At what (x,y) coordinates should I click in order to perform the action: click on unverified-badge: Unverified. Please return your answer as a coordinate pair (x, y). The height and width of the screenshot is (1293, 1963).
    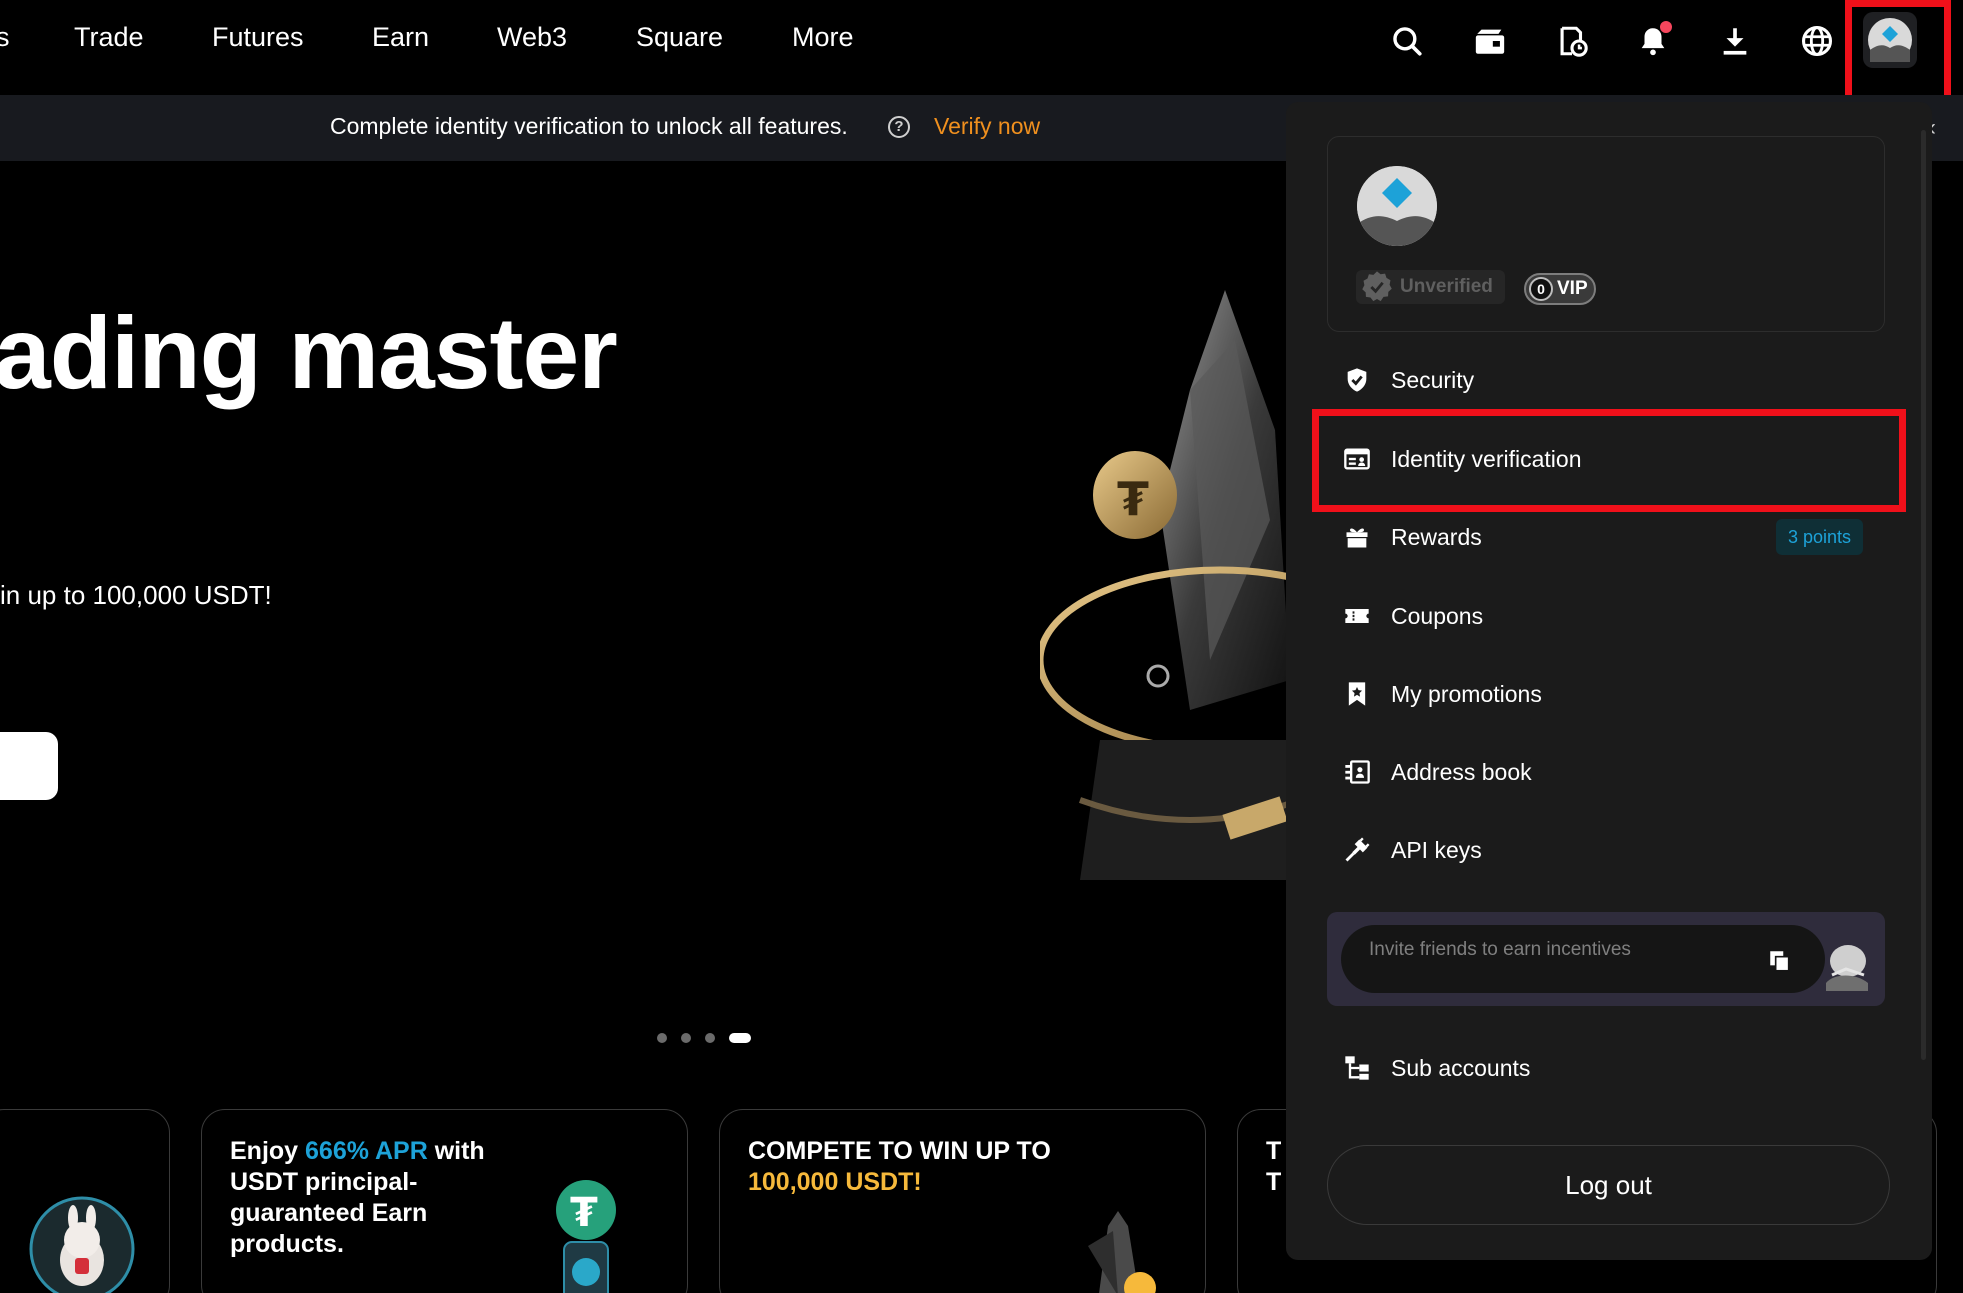
    Looking at the image, I should click on (1430, 287).